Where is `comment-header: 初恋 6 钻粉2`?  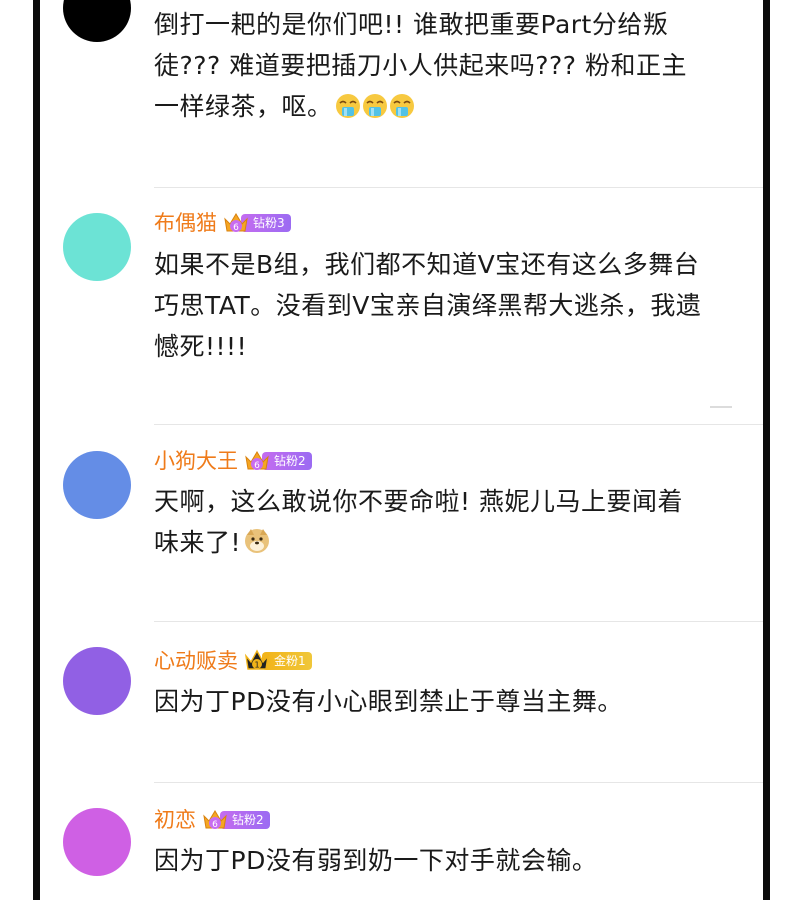
comment-header: 初恋 6 钻粉2 is located at coordinates (212, 820).